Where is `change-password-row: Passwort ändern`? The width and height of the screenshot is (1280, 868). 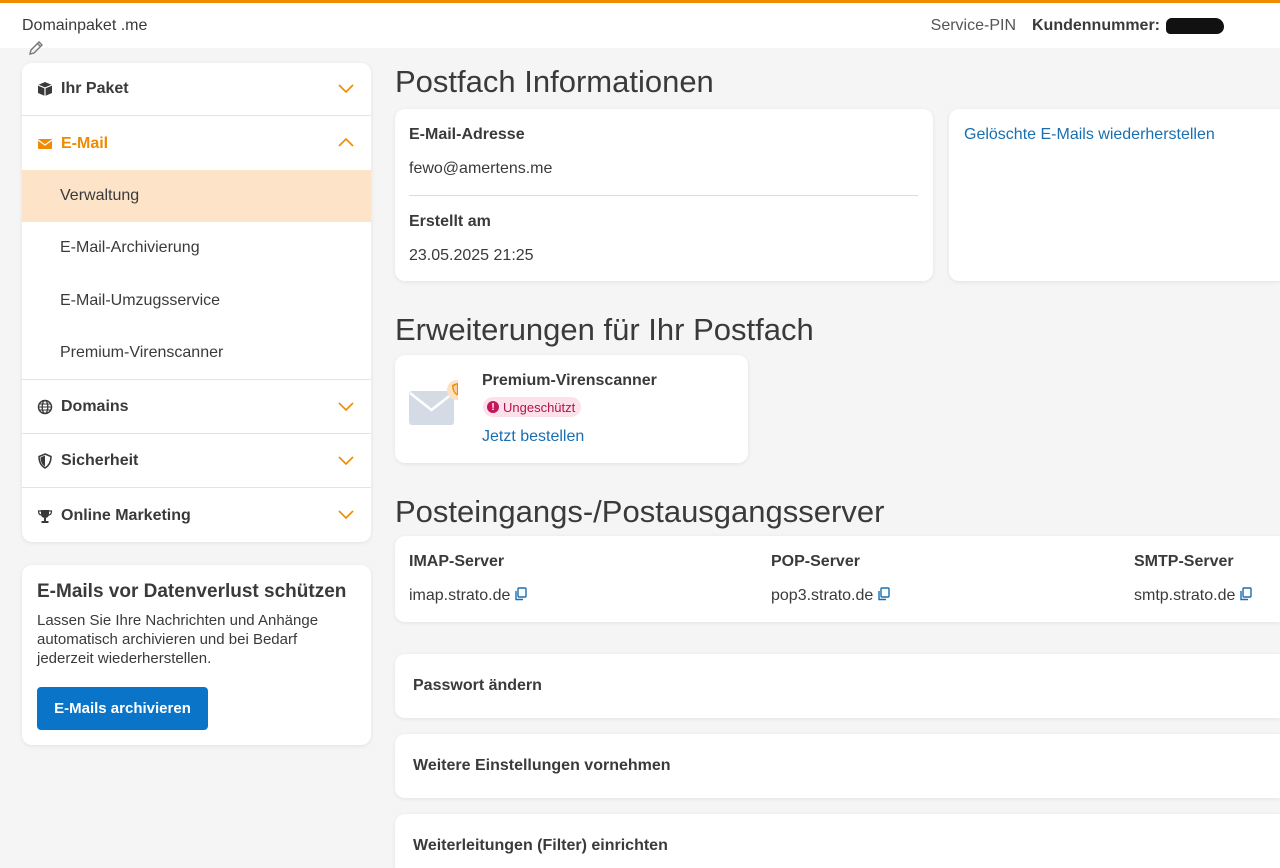 change-password-row: Passwort ändern is located at coordinates (837, 686).